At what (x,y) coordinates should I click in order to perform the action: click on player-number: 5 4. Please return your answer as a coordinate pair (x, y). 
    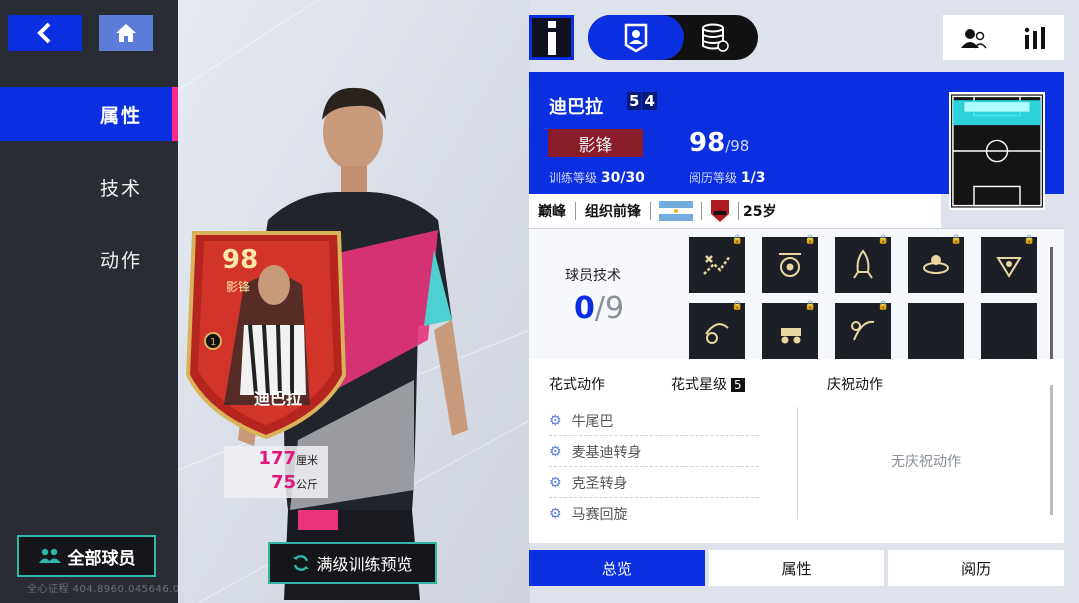
    Looking at the image, I should click on (642, 101).